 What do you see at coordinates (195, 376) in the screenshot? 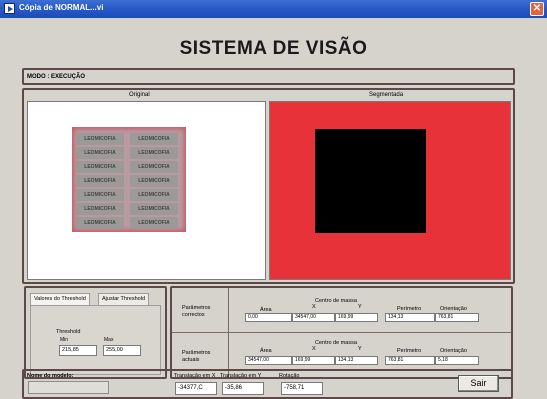
I see `trans-x-label: Translação em X` at bounding box center [195, 376].